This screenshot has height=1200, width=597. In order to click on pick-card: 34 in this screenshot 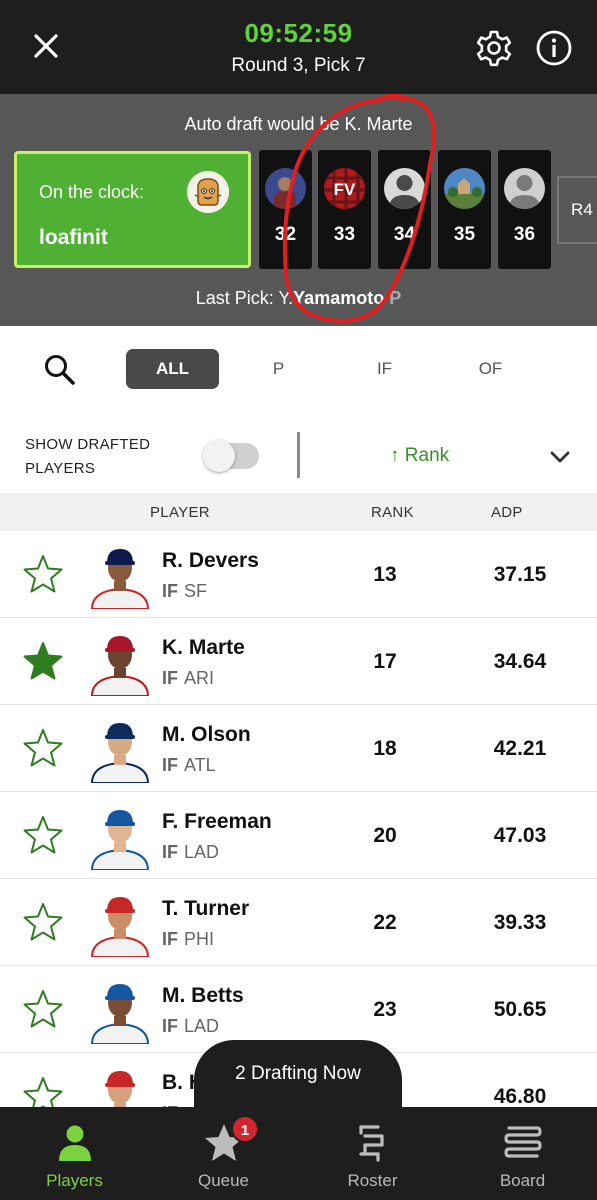, I will do `click(404, 209)`.